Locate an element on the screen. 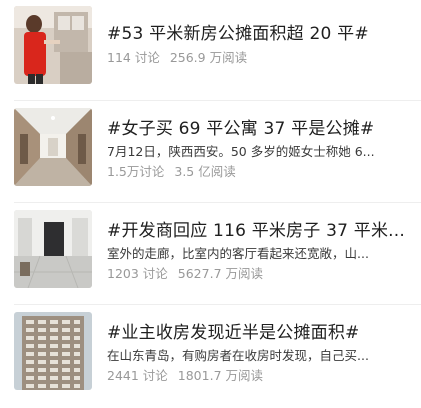  discussion-count: 1.5万讨论 is located at coordinates (136, 171).